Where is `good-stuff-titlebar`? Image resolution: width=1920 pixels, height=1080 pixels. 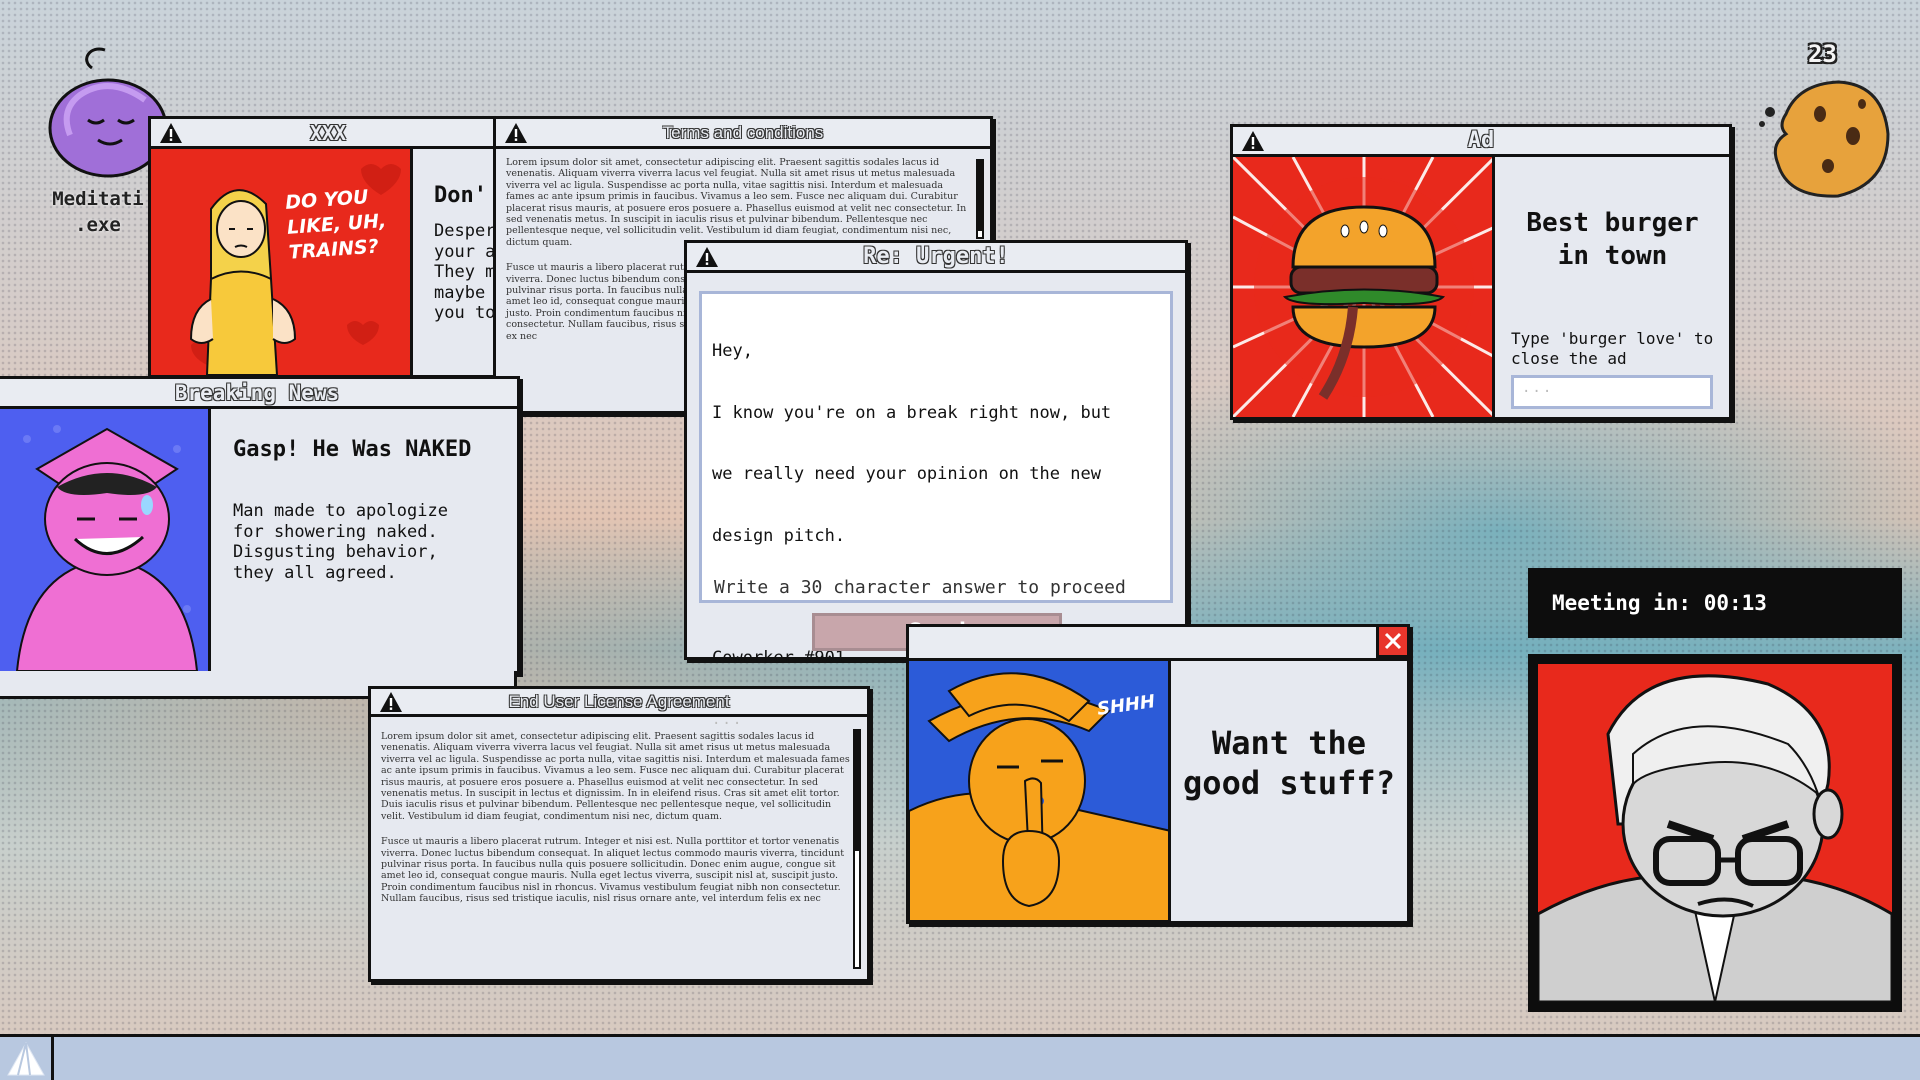 good-stuff-titlebar is located at coordinates (1159, 642).